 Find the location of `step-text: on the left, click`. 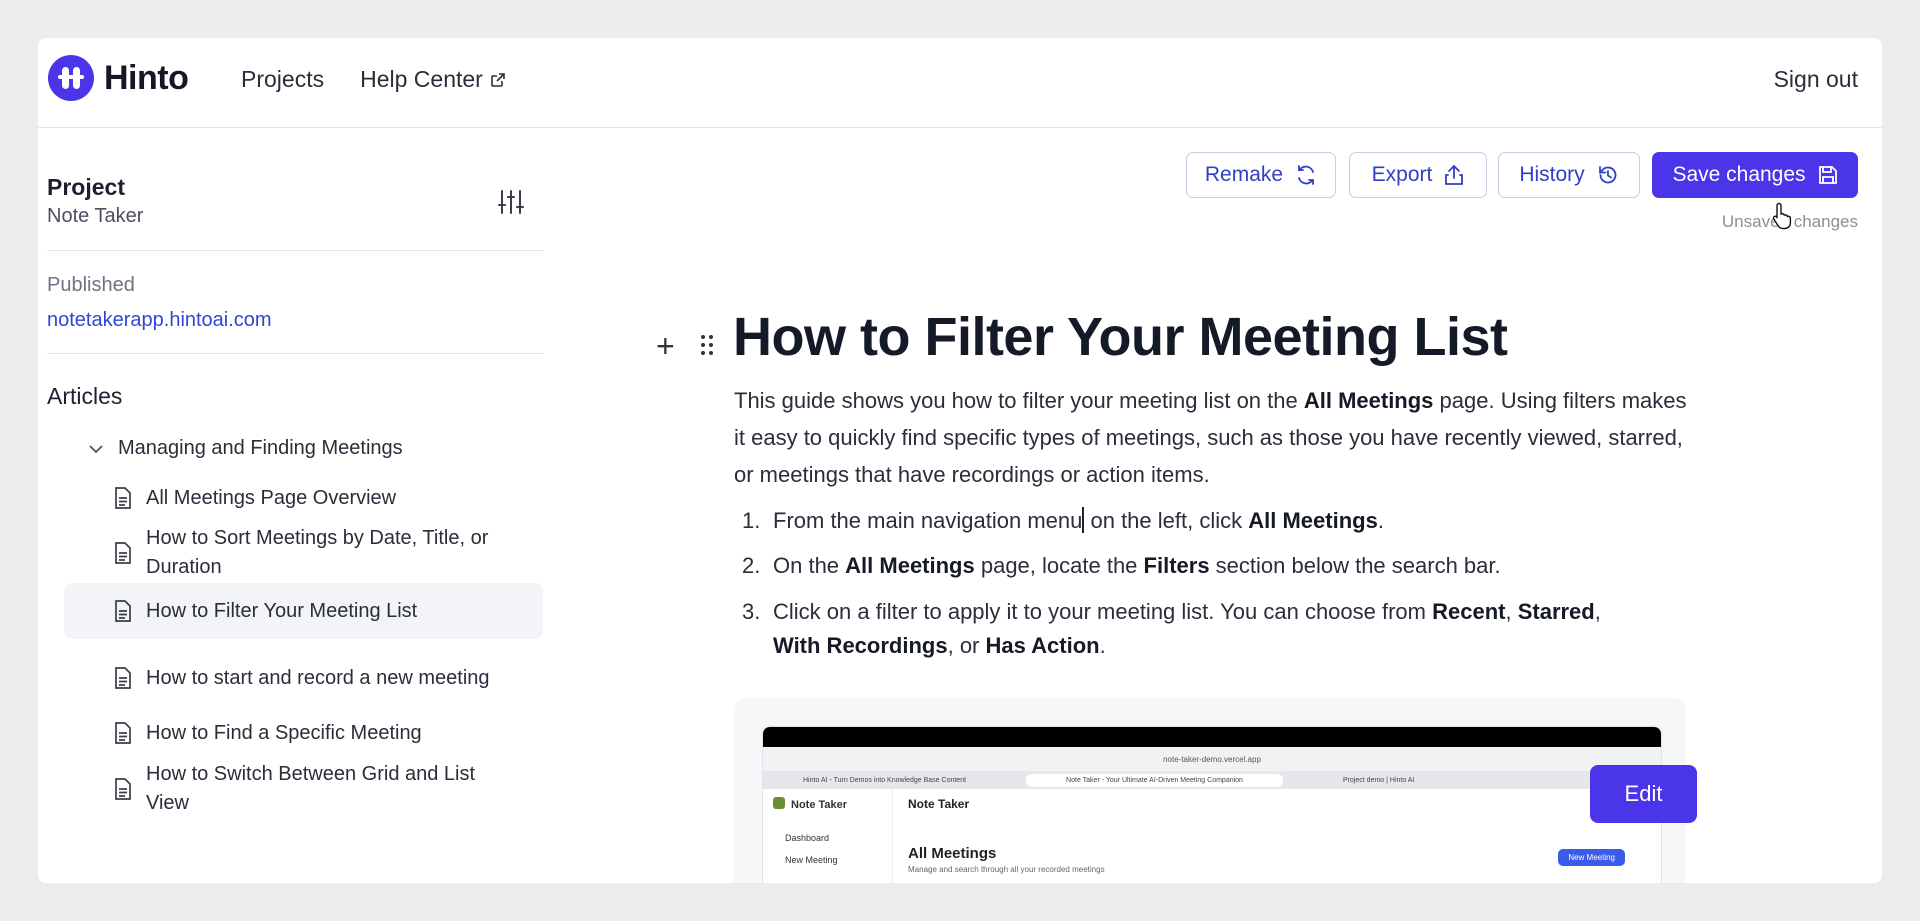

step-text: on the left, click is located at coordinates (1166, 520).